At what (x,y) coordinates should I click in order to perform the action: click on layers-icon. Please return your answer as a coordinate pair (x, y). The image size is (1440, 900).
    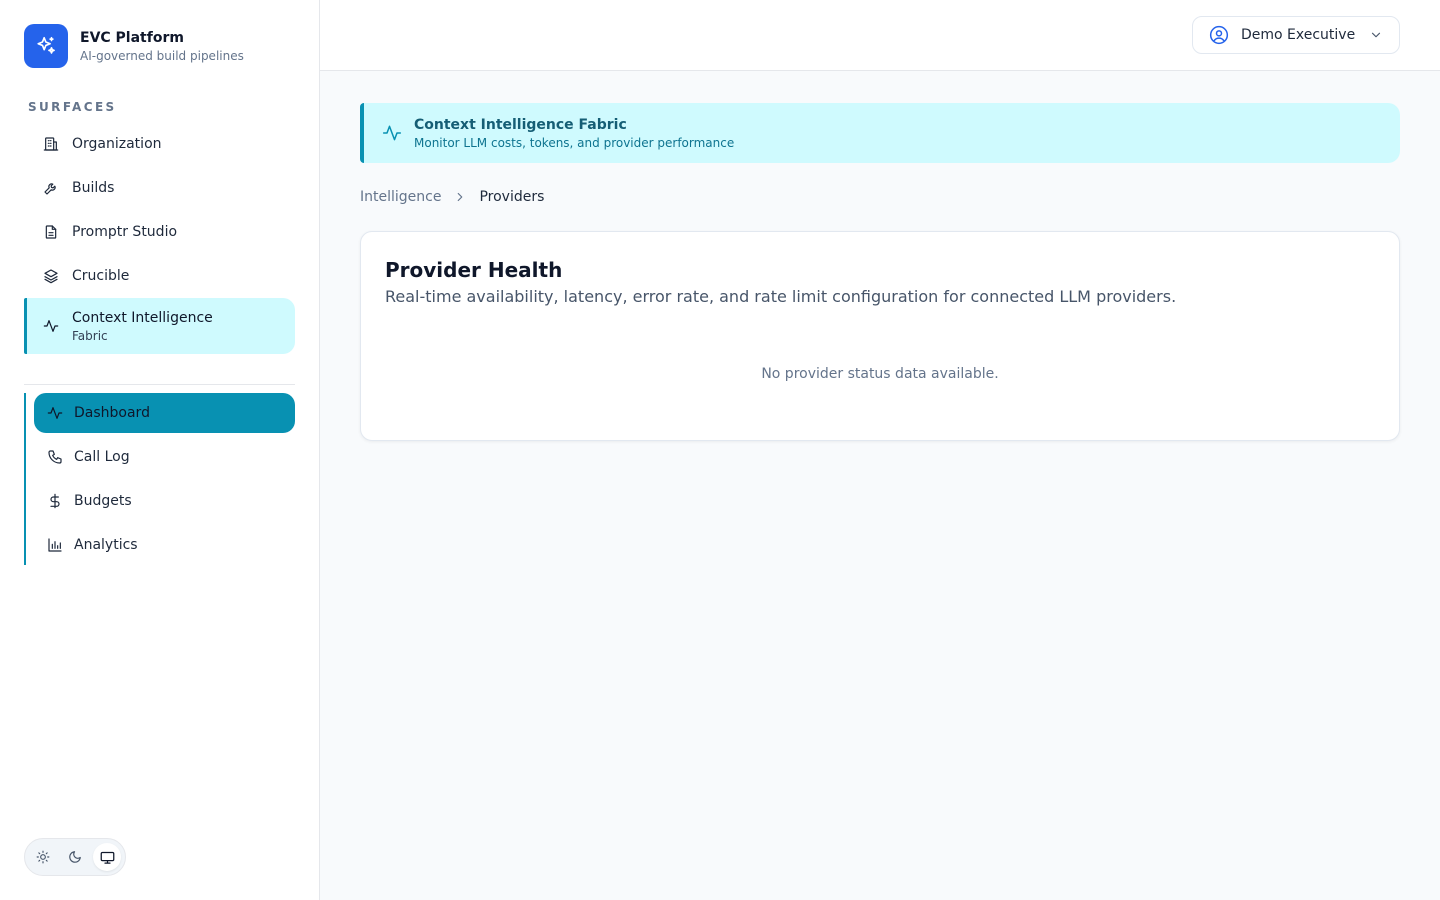
    Looking at the image, I should click on (51, 276).